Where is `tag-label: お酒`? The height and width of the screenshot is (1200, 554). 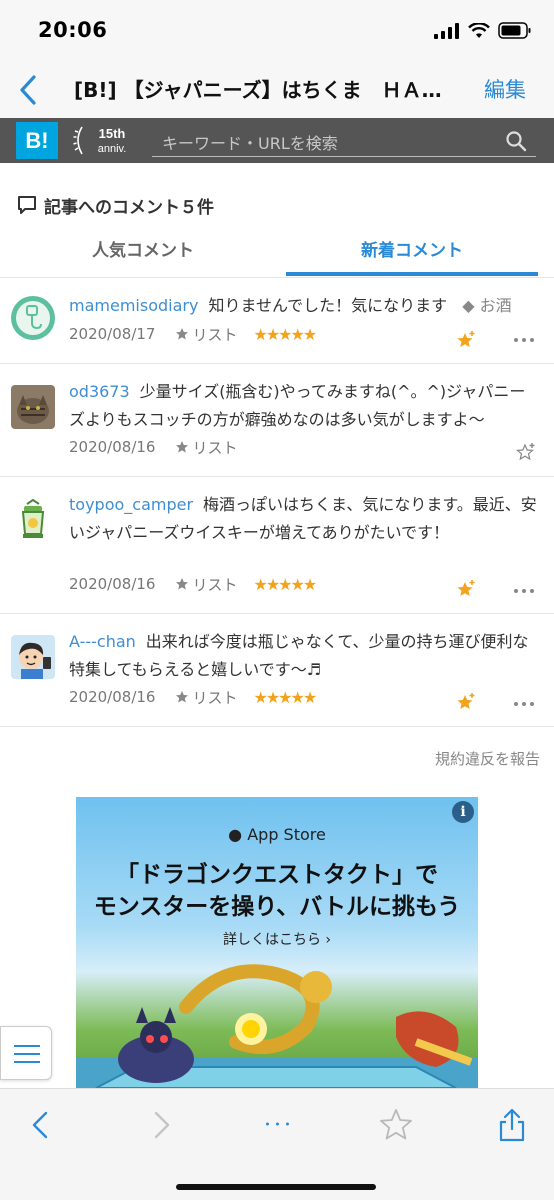 tag-label: お酒 is located at coordinates (495, 305).